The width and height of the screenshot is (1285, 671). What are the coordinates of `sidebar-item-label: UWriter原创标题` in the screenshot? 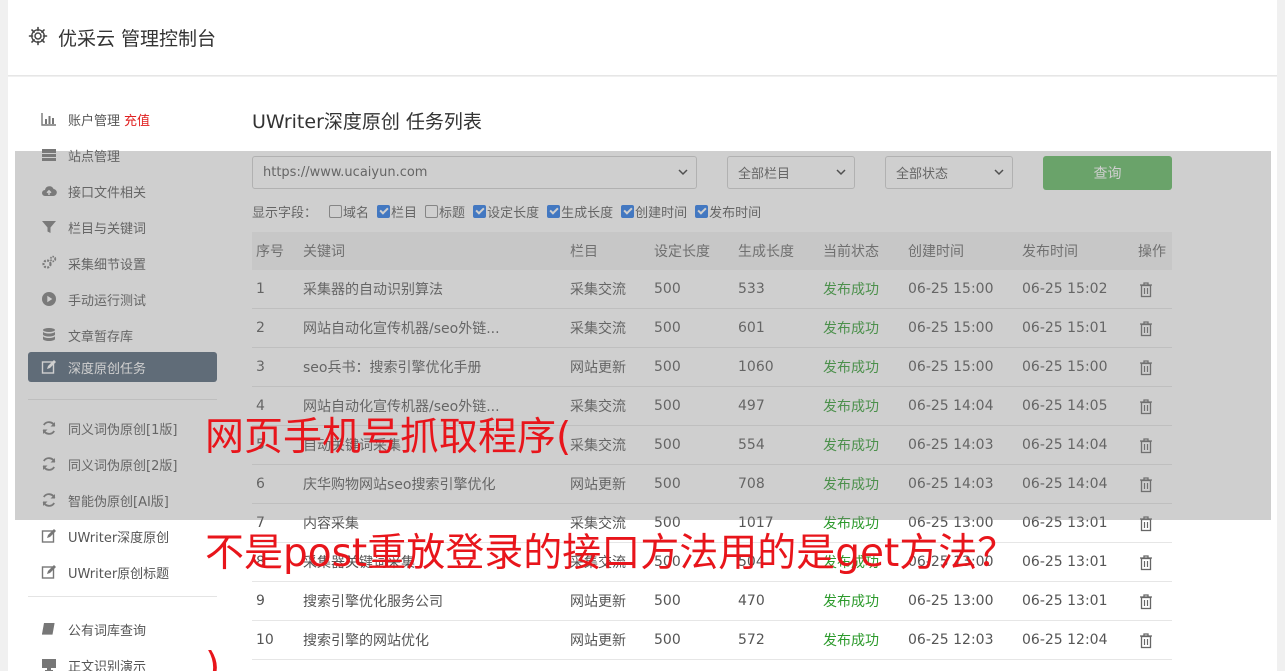 It's located at (119, 574).